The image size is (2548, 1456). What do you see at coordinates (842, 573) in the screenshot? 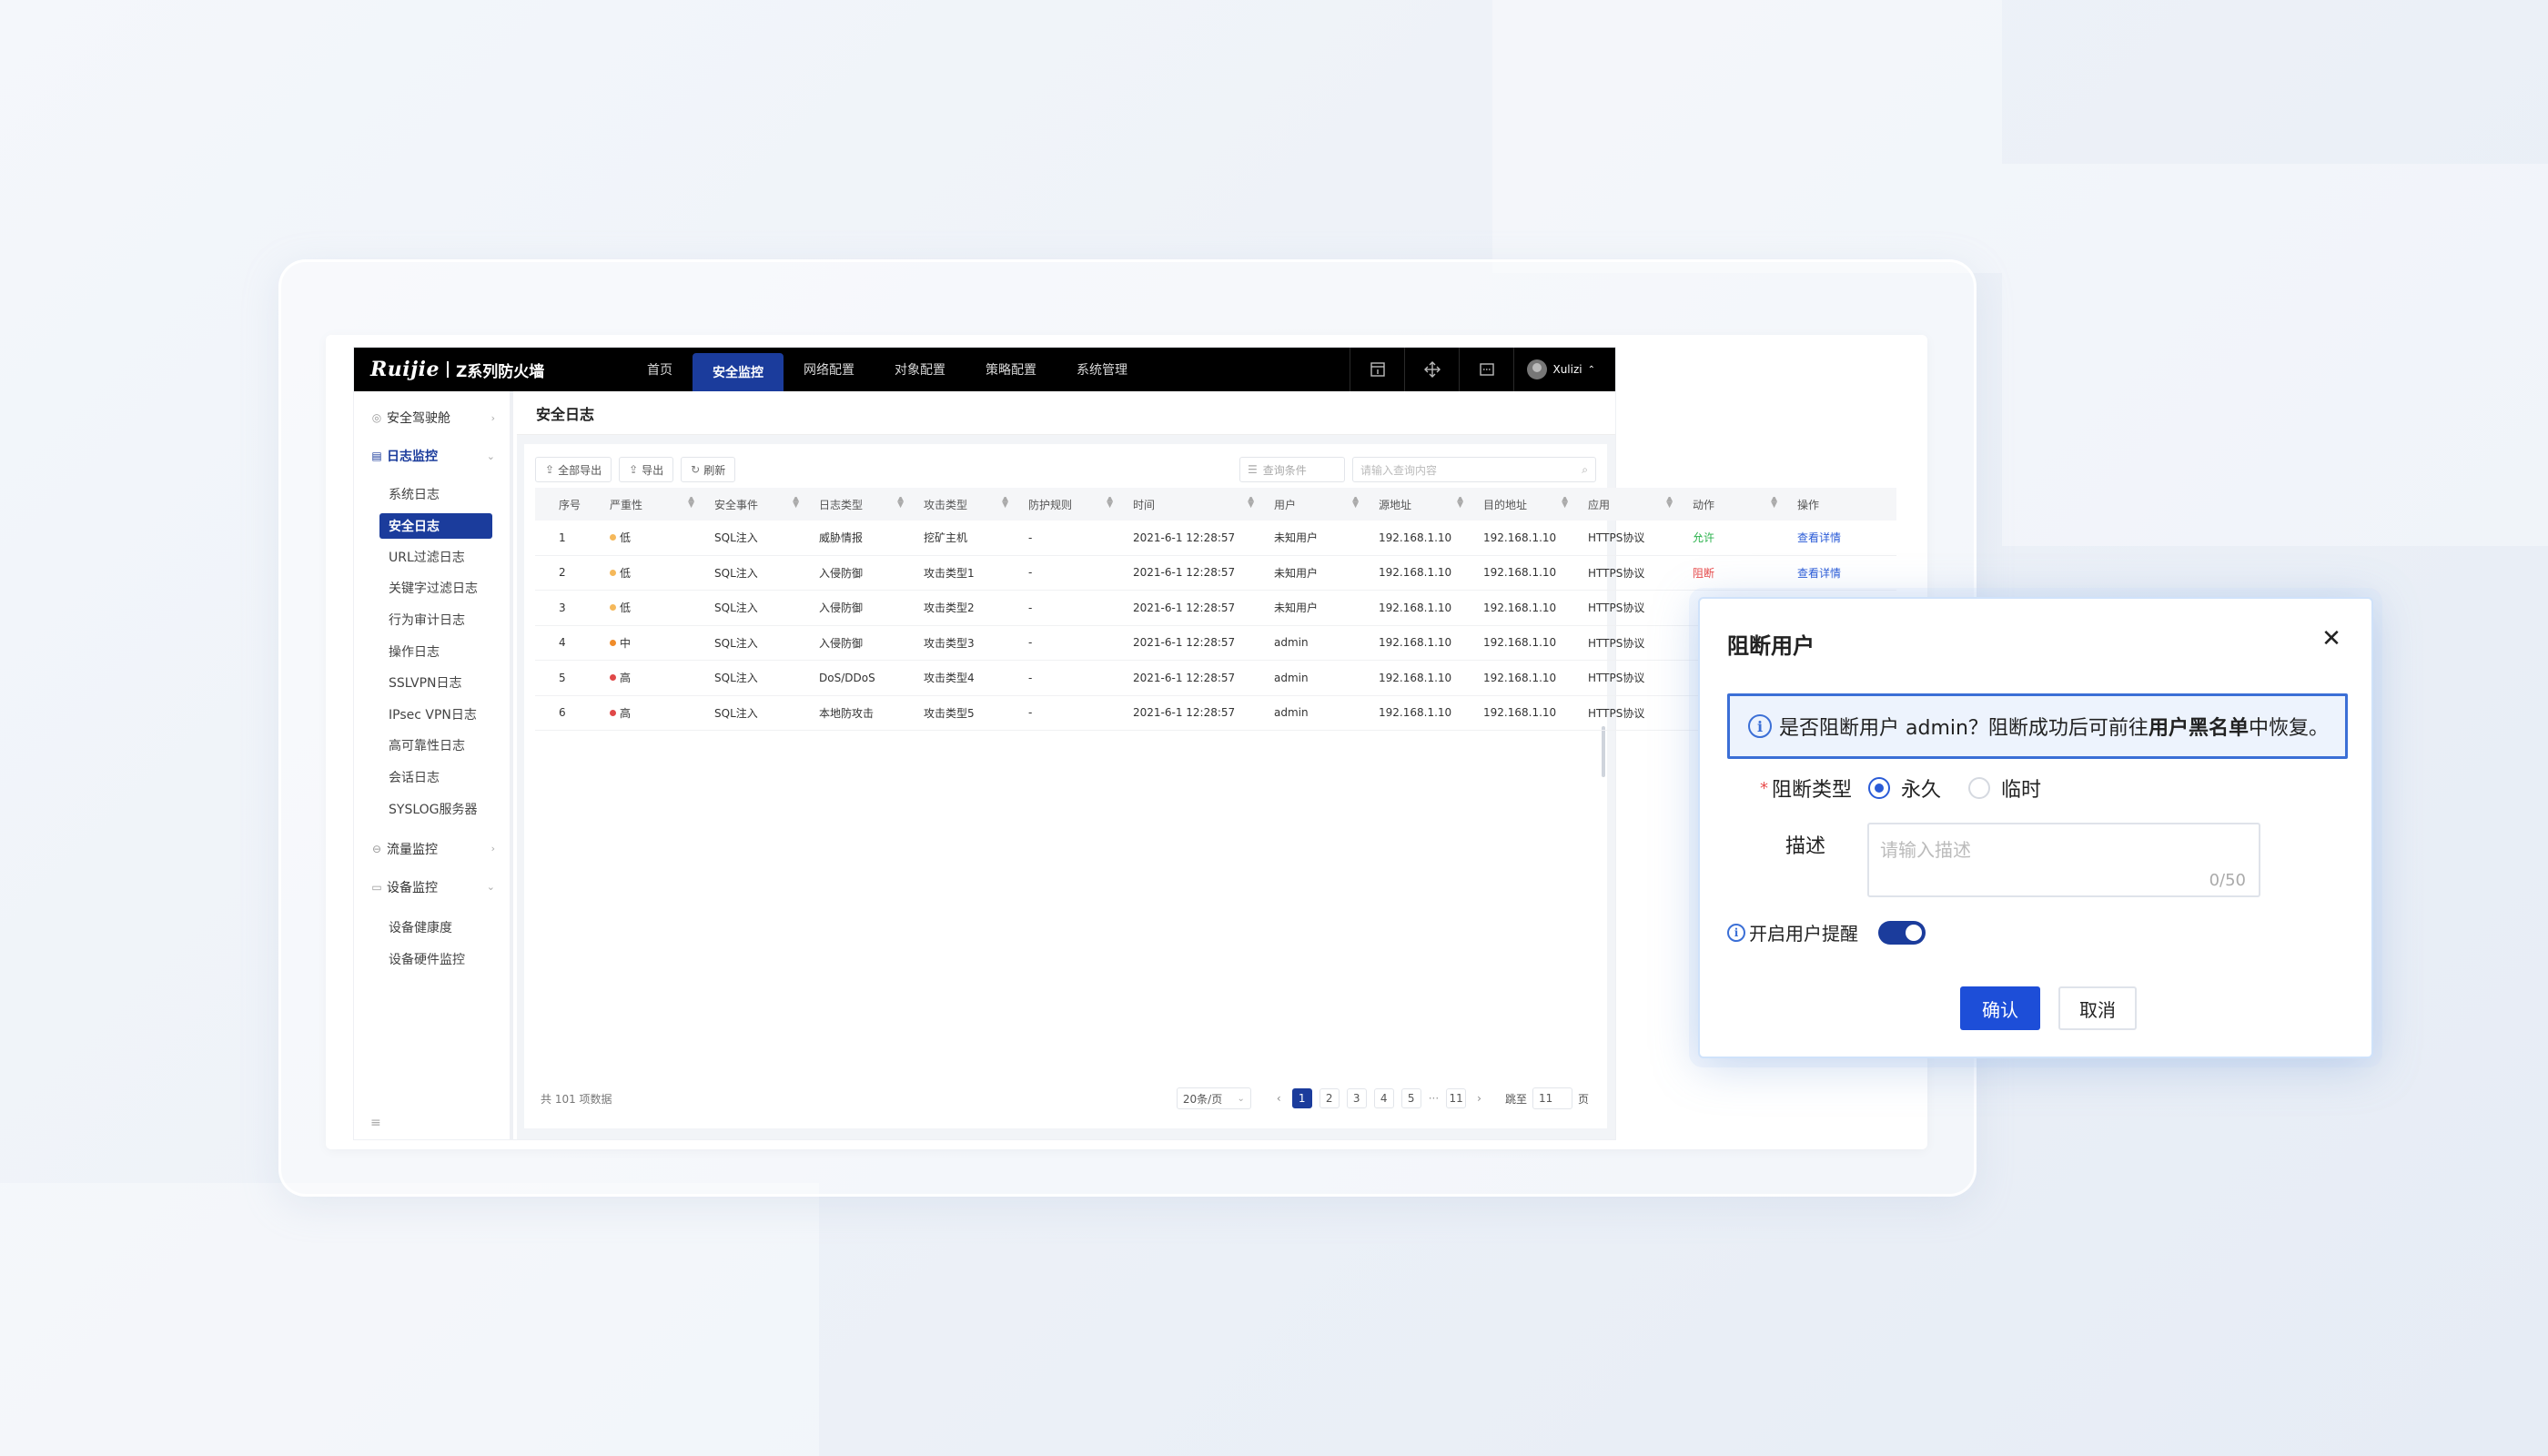
I see `table-cell-log-type: 入侵防御` at bounding box center [842, 573].